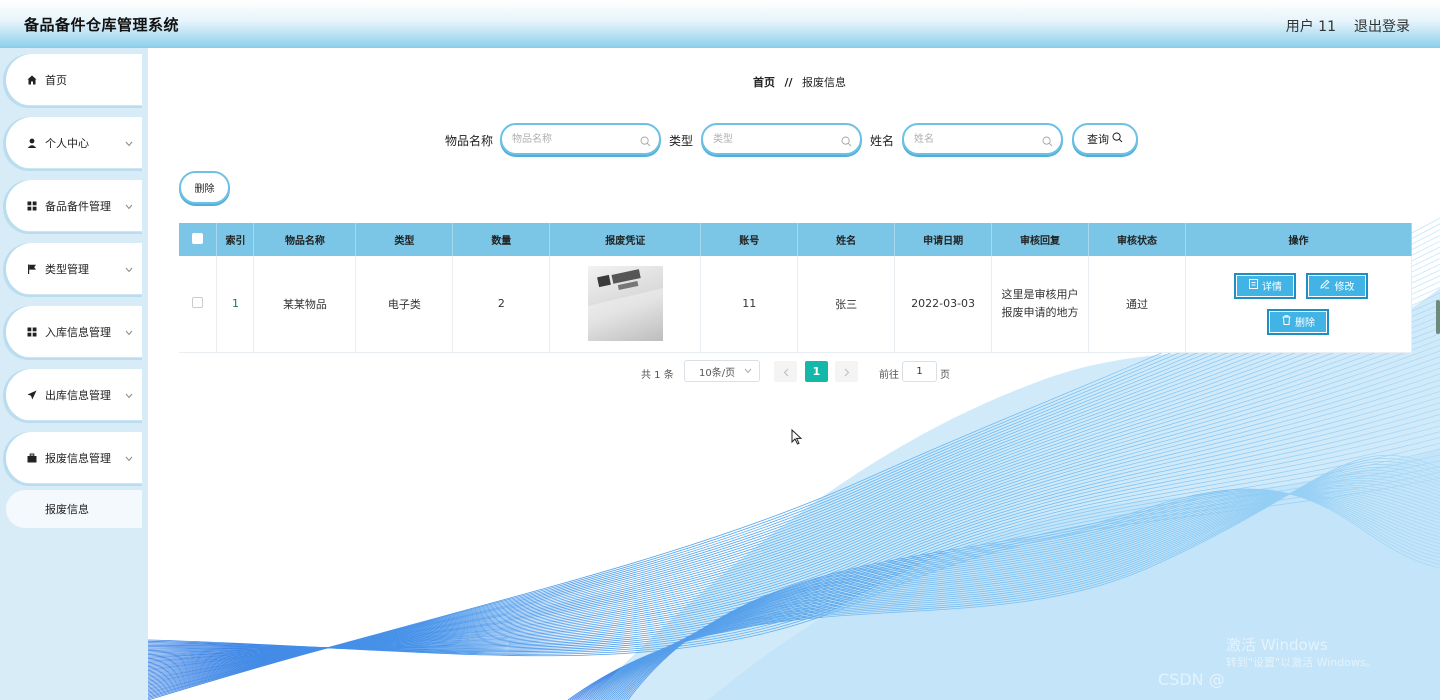  I want to click on review-reply-line: 报废申请的地方, so click(1040, 312).